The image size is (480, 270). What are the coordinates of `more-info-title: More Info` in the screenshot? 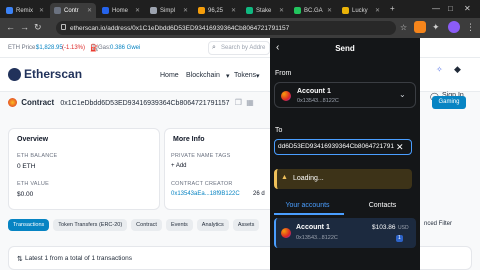 It's located at (189, 139).